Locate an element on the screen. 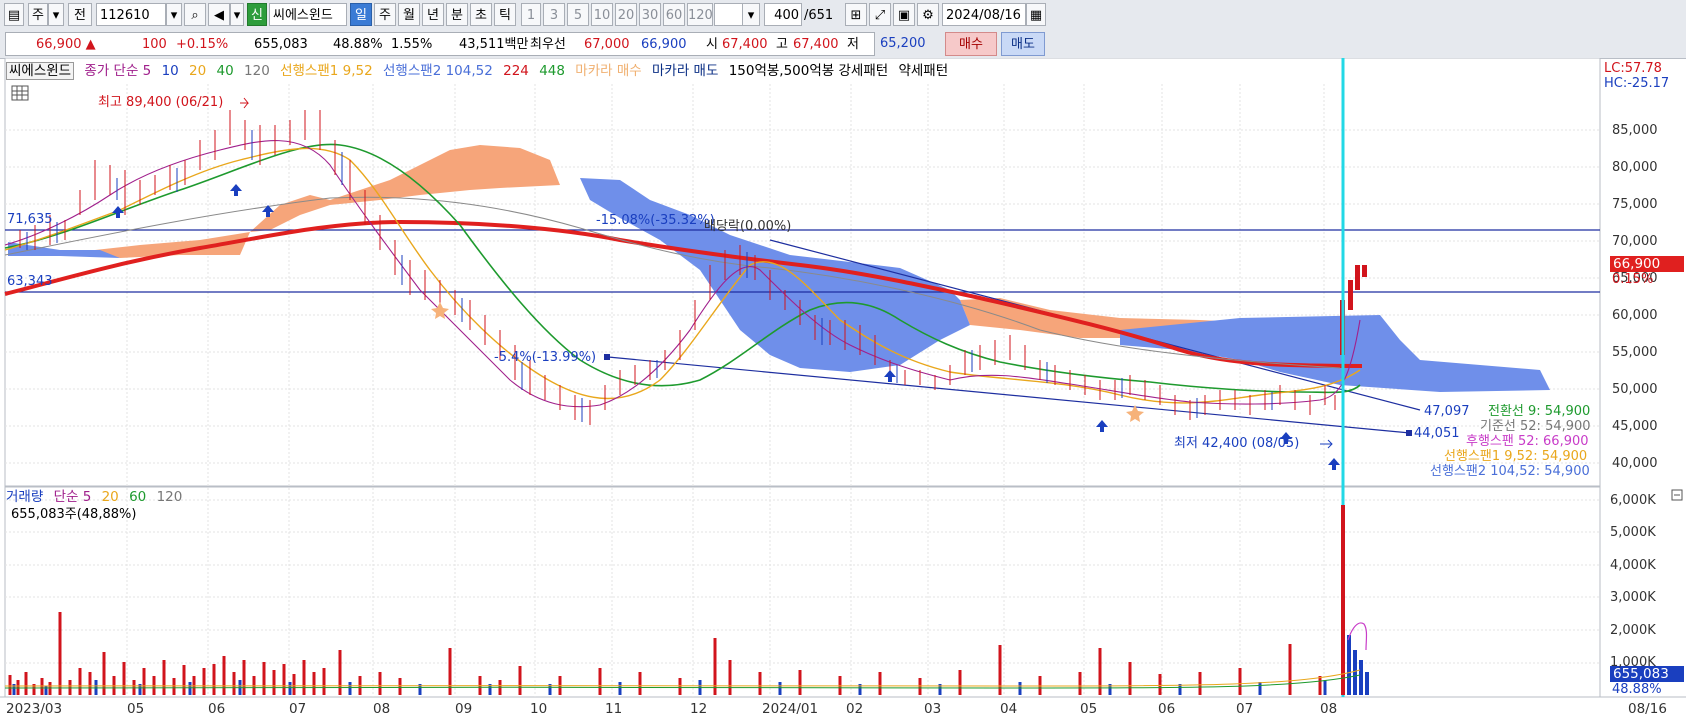  count-input: 400 is located at coordinates (783, 14).